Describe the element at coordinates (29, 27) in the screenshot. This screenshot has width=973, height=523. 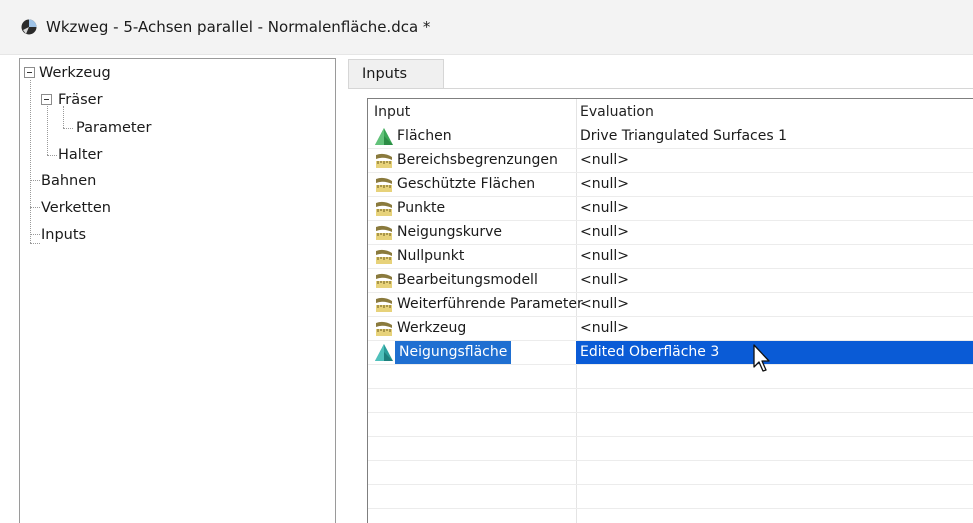
I see `app-icon` at that location.